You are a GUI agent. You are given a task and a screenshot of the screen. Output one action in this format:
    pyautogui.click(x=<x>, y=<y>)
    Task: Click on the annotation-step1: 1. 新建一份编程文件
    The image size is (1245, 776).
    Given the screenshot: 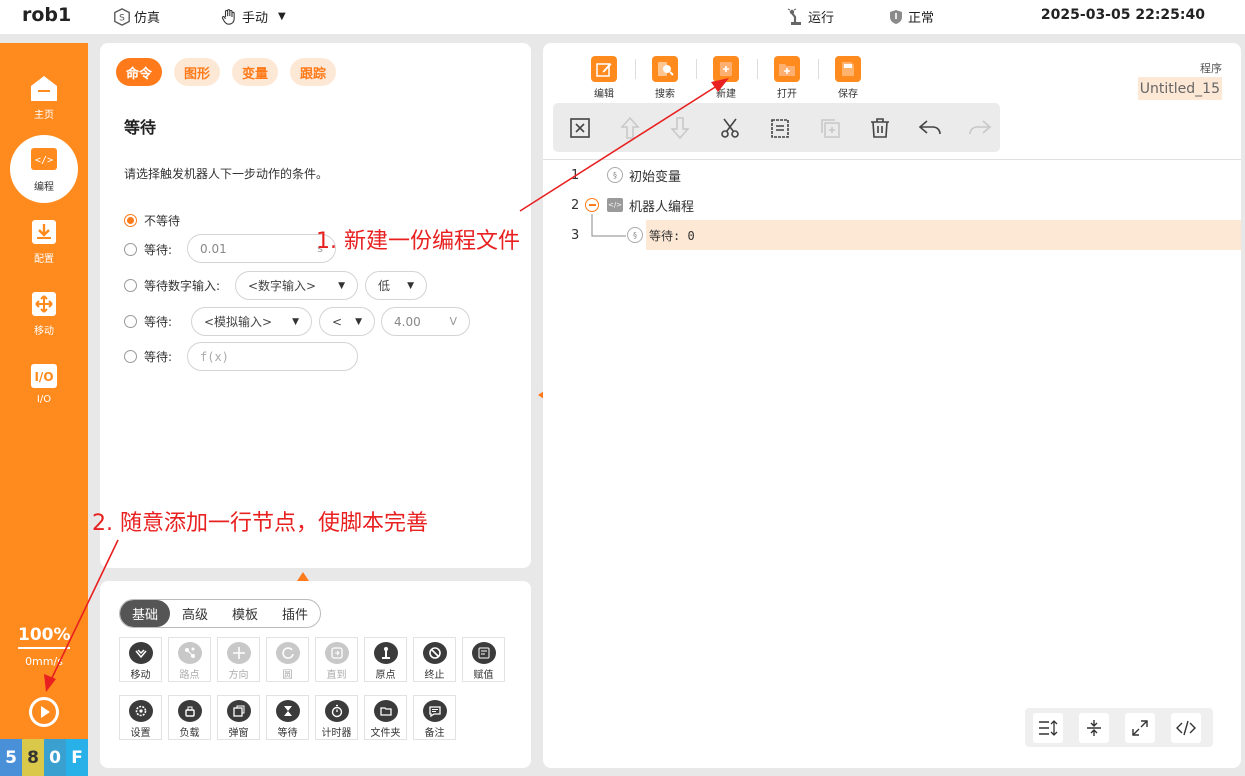 What is the action you would take?
    pyautogui.click(x=418, y=241)
    